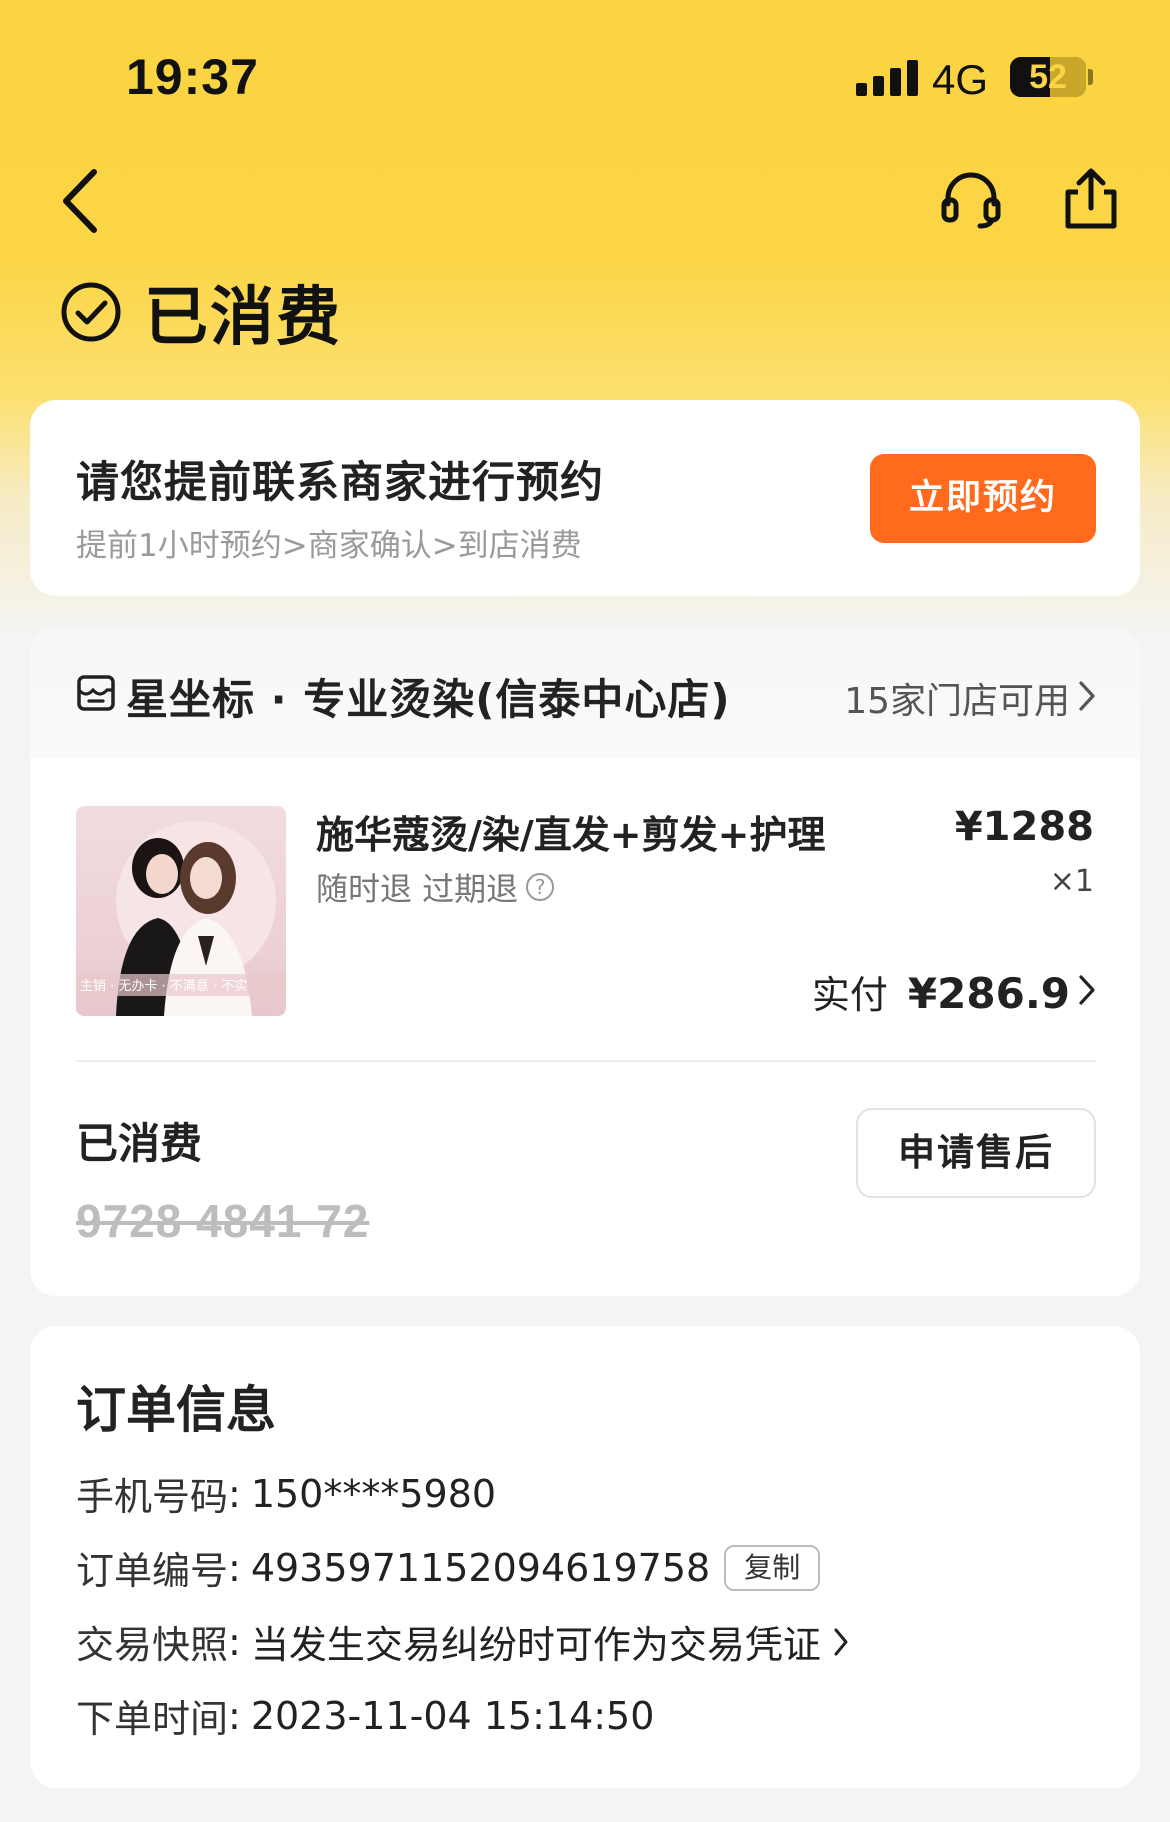 The image size is (1170, 1822). I want to click on info-row-snapshot: 交易快照: 当发生交易纠纷时可作为交易凭证, so click(462, 1641).